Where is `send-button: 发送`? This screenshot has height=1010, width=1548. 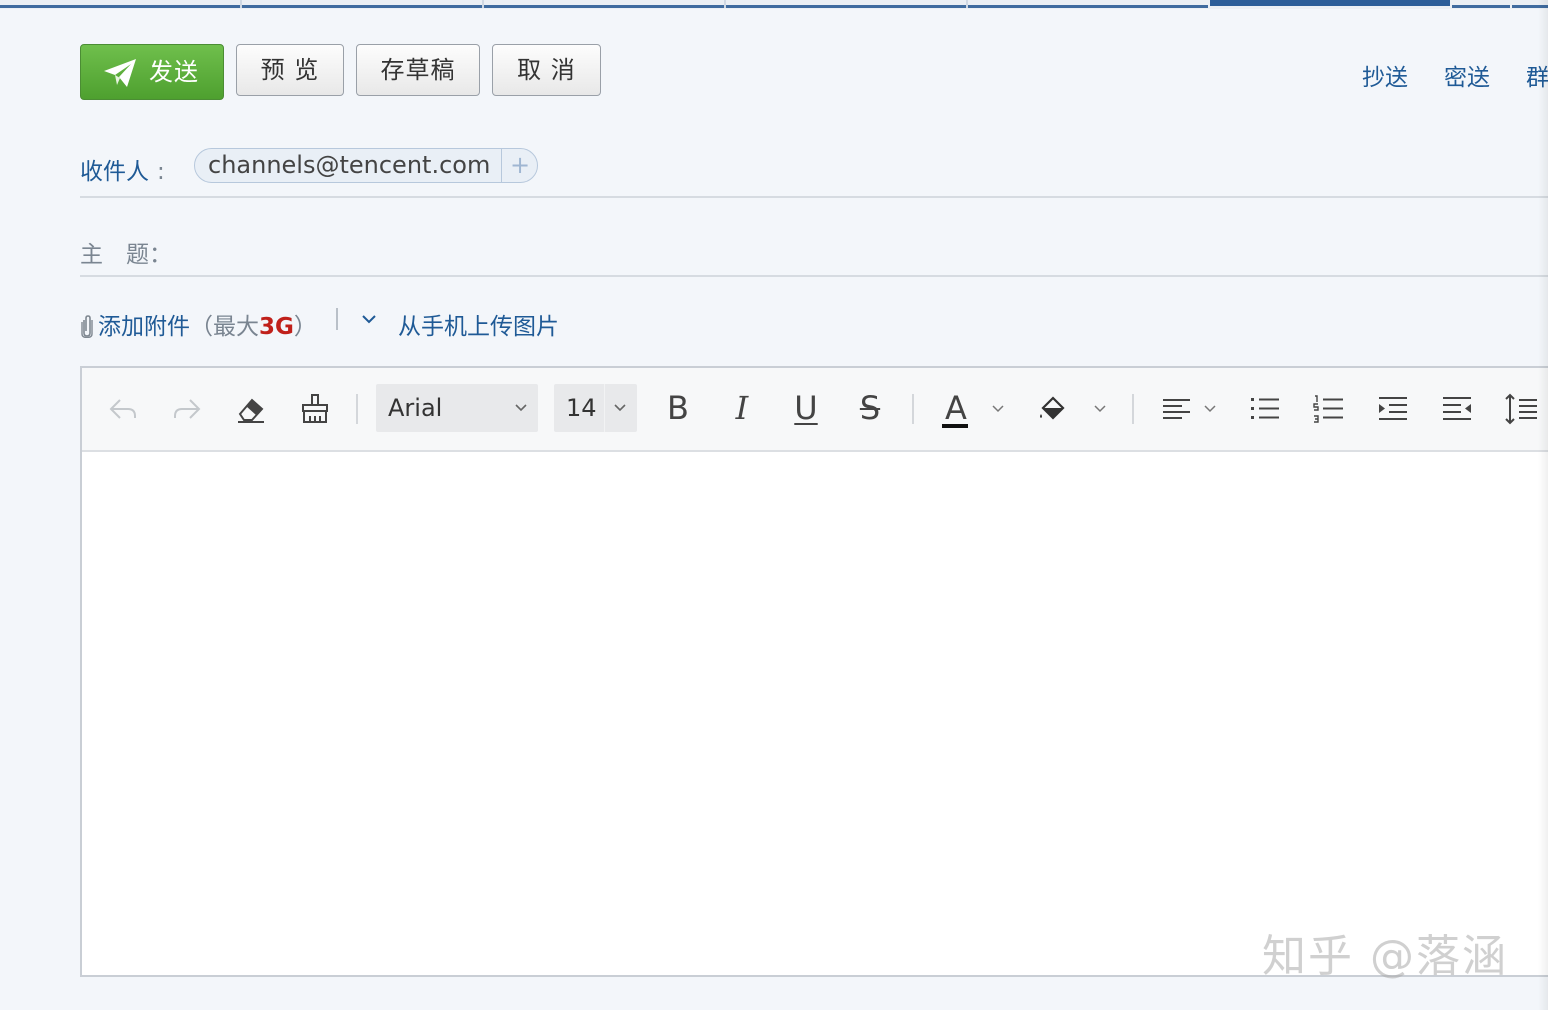
send-button: 发送 is located at coordinates (152, 72).